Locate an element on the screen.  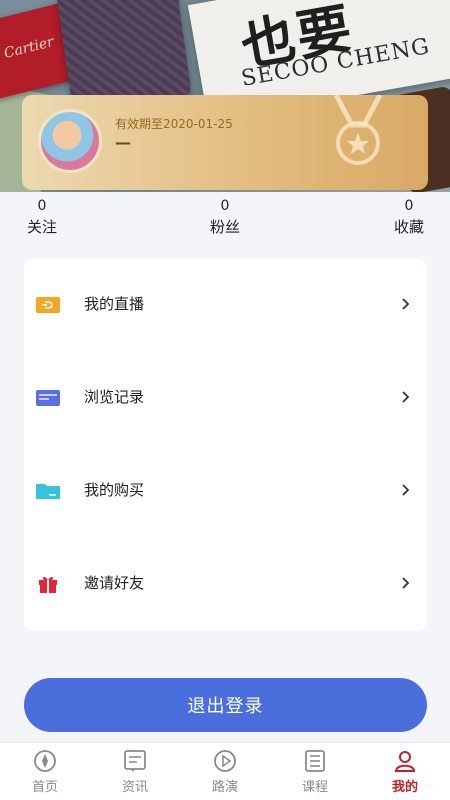
history-icon is located at coordinates (48, 398).